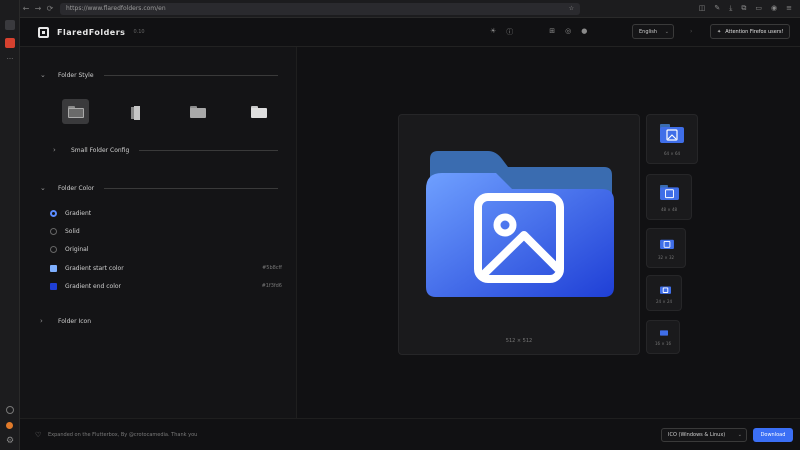  Describe the element at coordinates (789, 8) in the screenshot. I see `menu-icon: ≡` at that location.